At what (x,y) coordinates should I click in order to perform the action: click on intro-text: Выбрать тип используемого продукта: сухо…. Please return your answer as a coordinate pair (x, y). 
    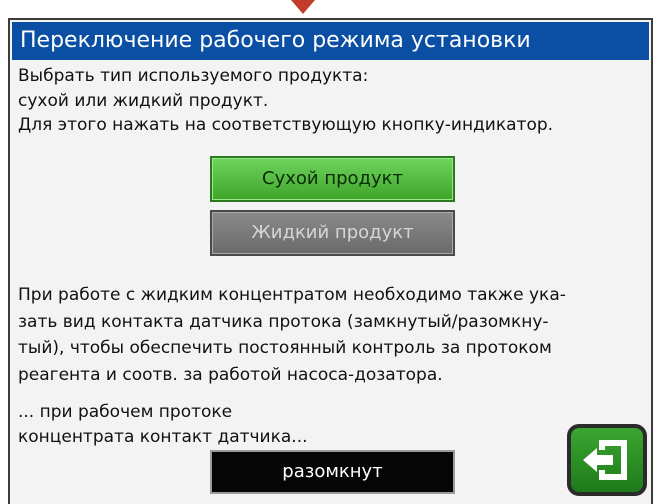
    Looking at the image, I should click on (285, 101).